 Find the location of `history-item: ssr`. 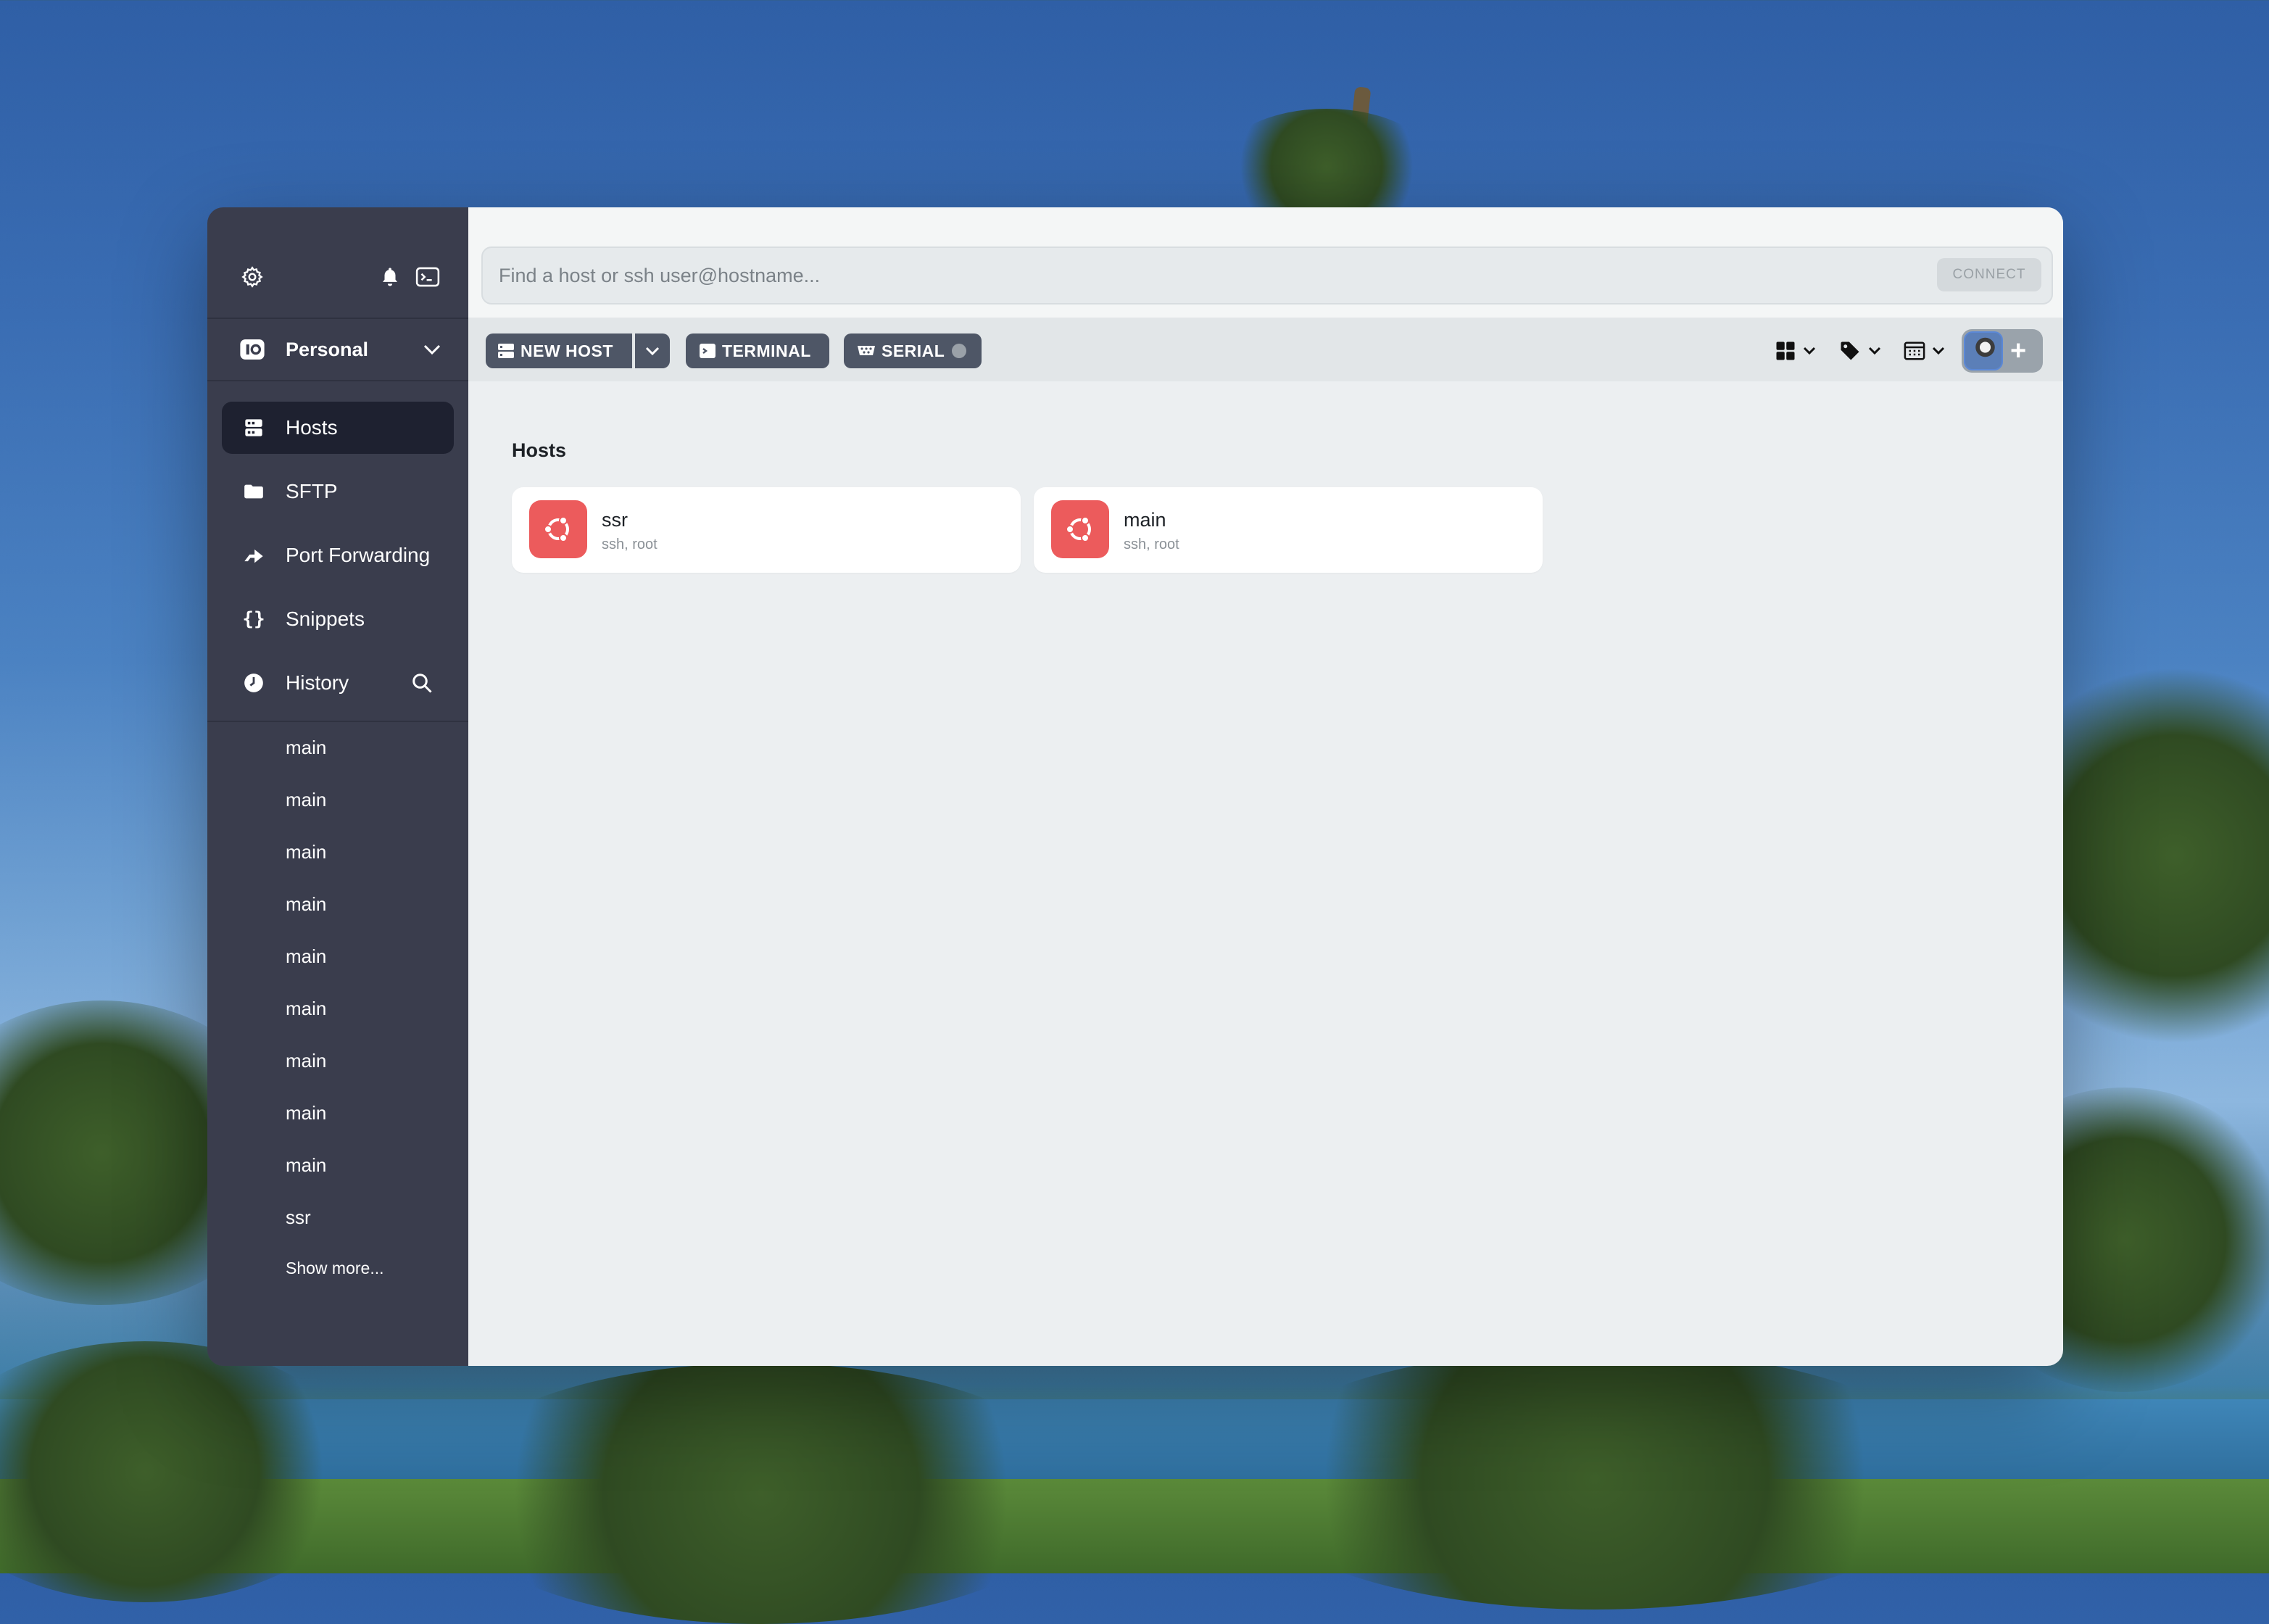

history-item: ssr is located at coordinates (298, 1217).